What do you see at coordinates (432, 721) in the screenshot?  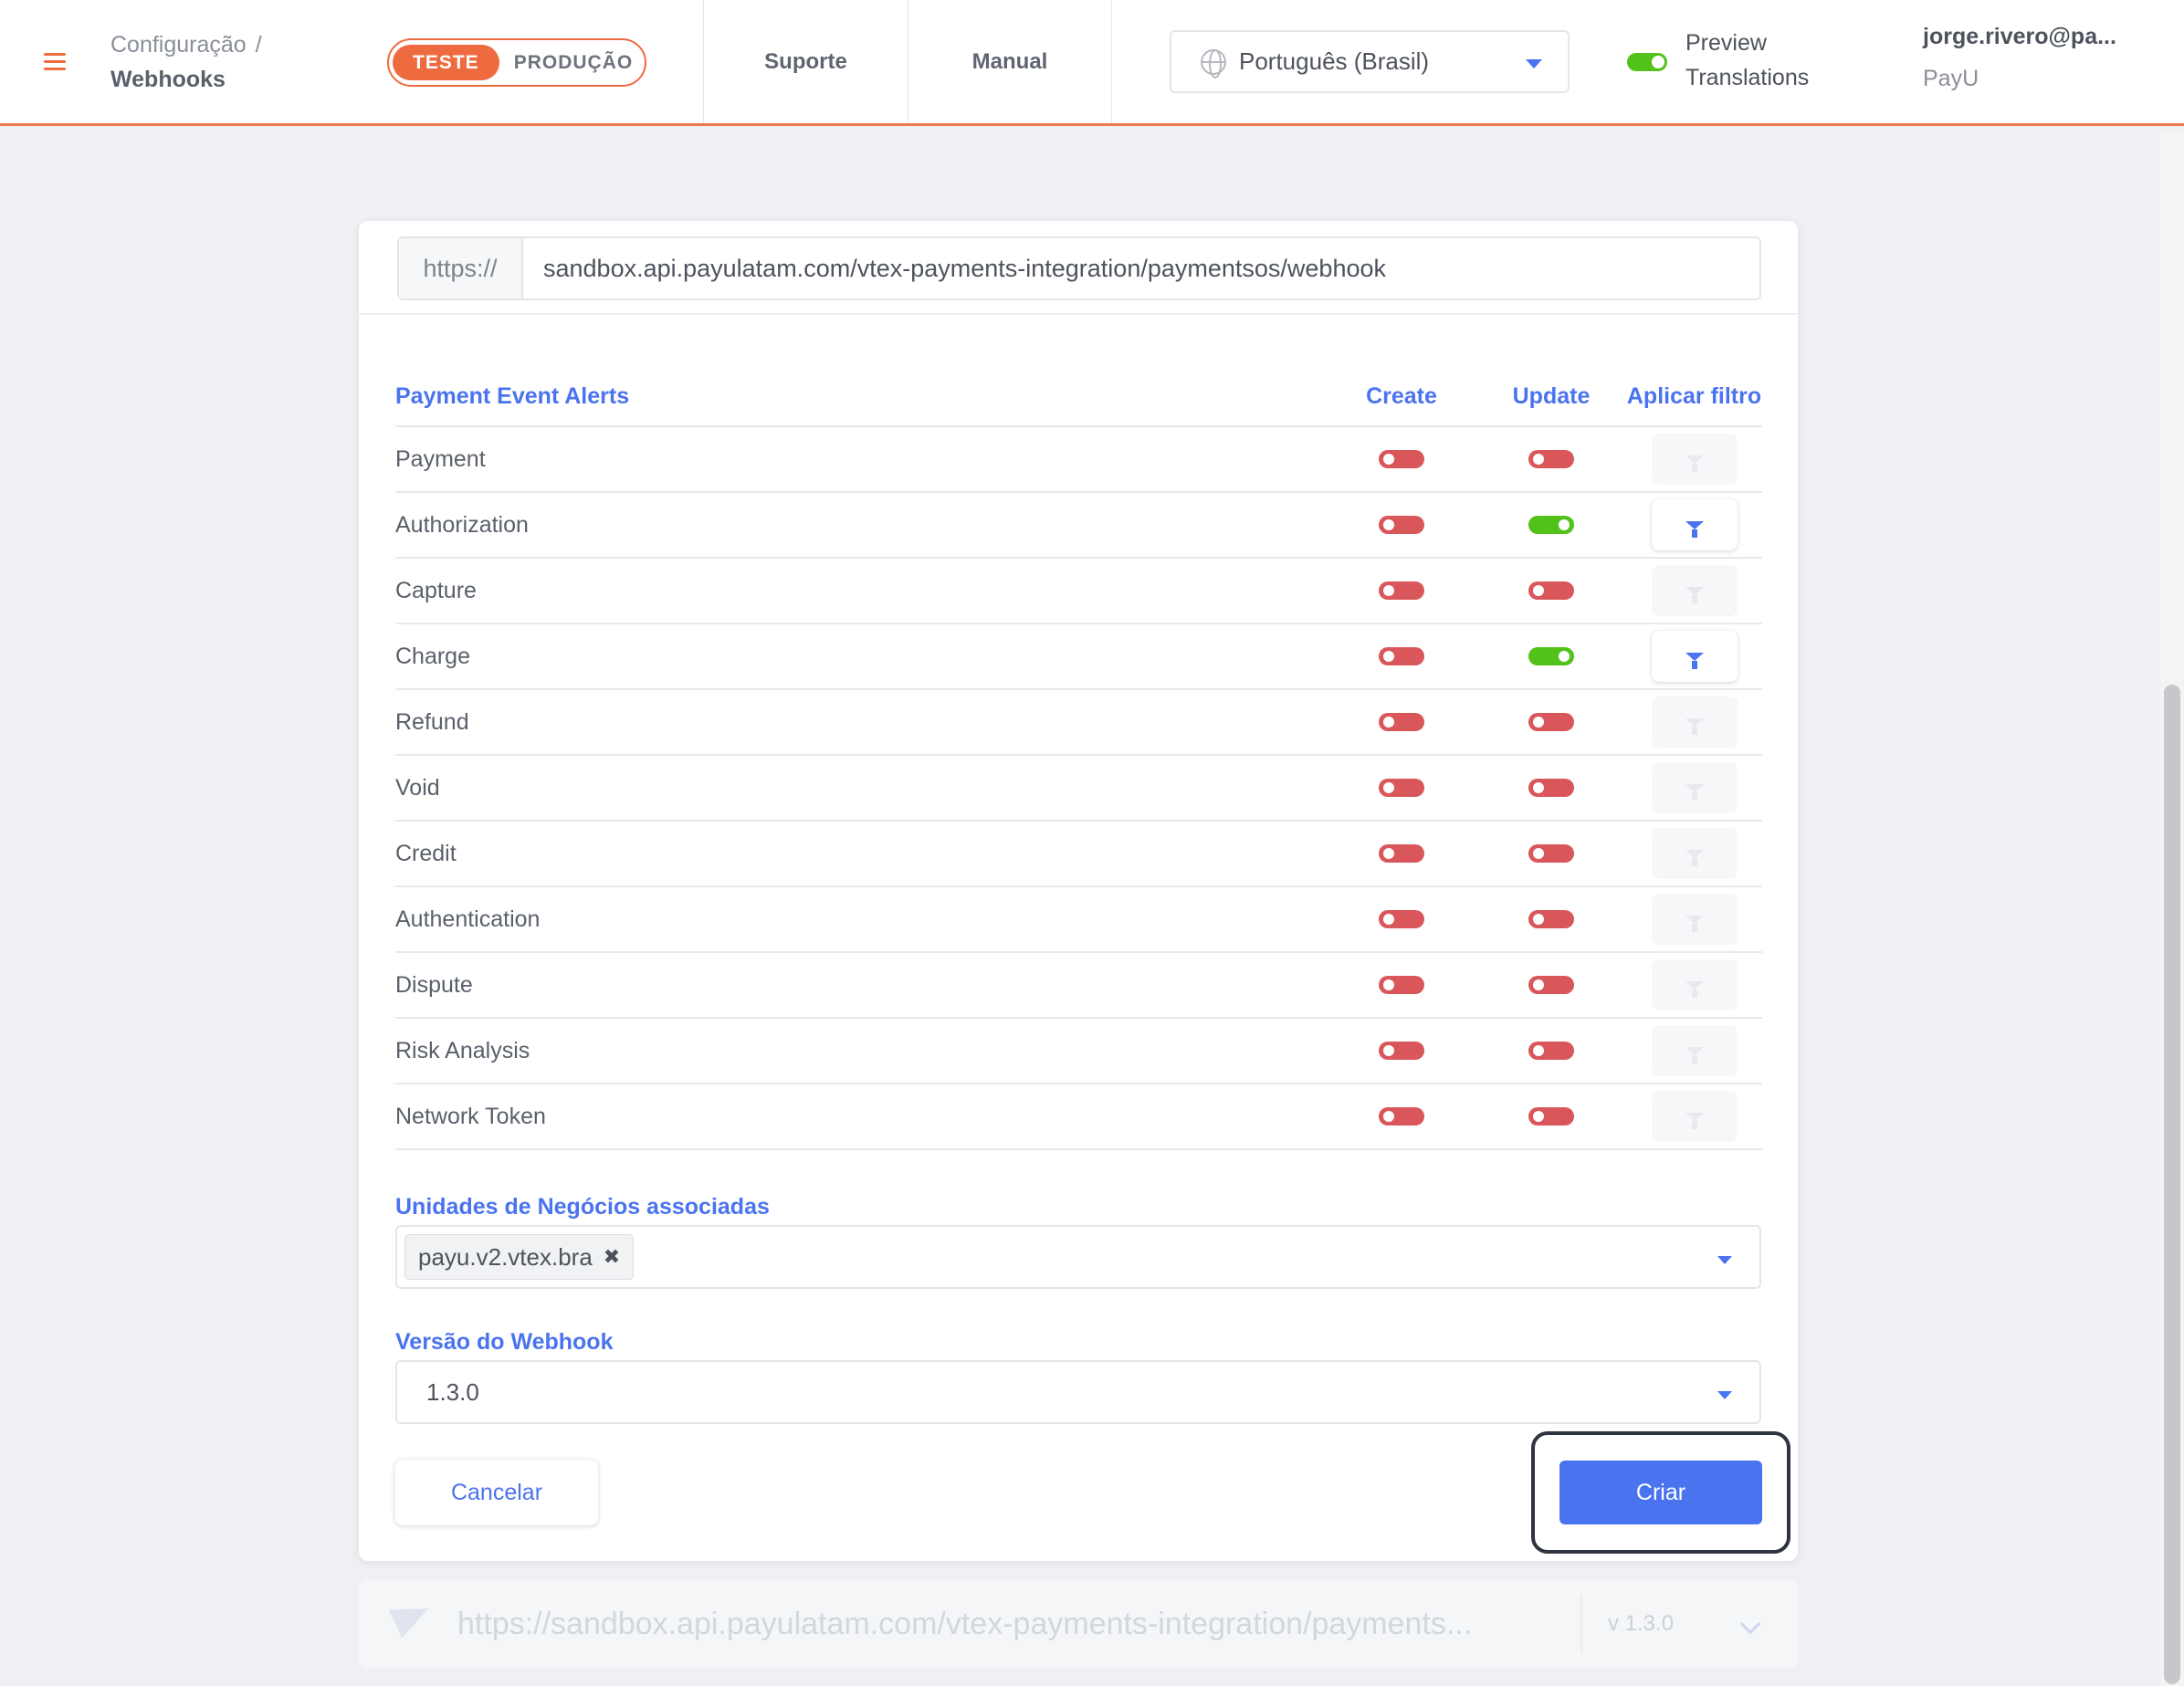 I see `event-name: Refund` at bounding box center [432, 721].